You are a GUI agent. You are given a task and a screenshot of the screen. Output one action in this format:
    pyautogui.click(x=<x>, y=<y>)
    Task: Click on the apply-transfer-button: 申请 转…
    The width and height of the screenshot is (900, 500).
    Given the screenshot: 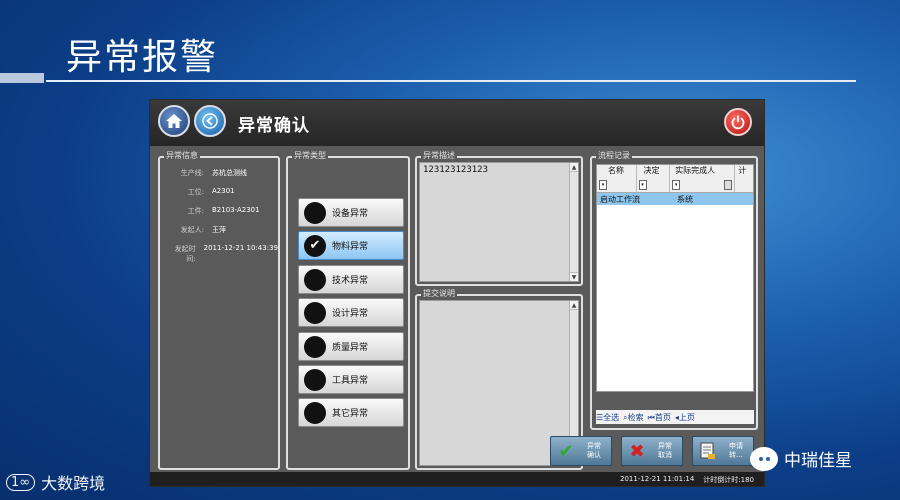 What is the action you would take?
    pyautogui.click(x=723, y=451)
    